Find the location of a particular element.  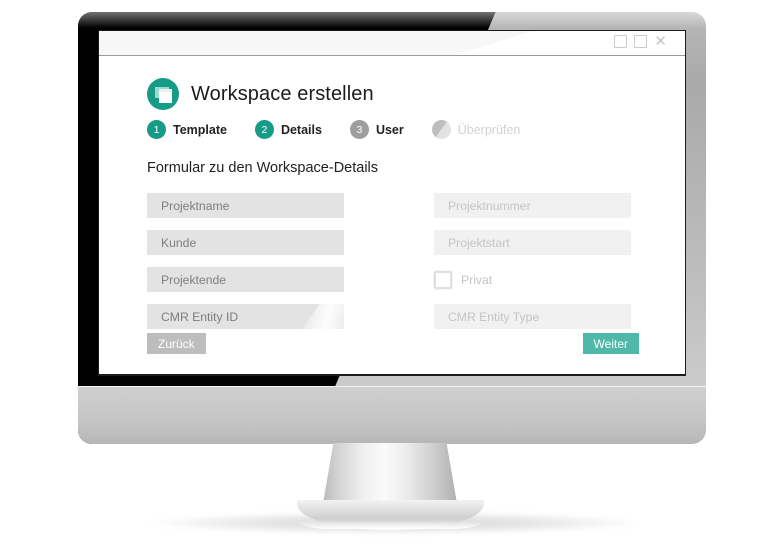

privat-checkbox-label: Privat is located at coordinates (477, 279).